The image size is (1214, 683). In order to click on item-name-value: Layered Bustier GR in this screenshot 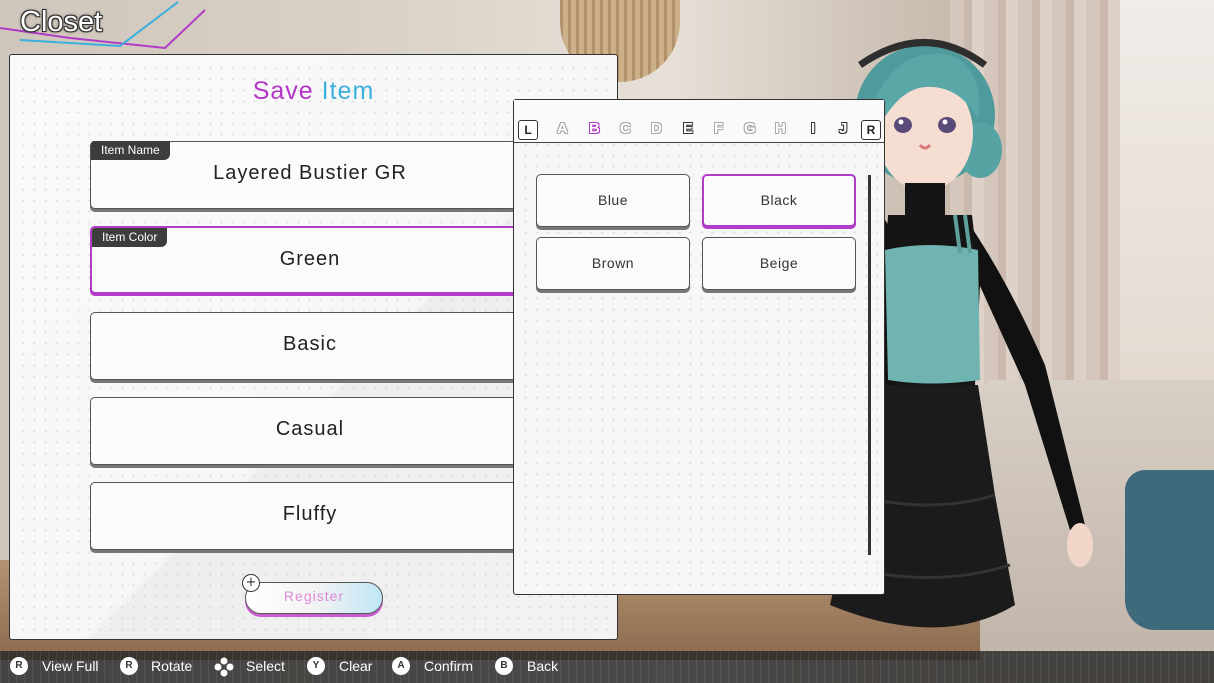, I will do `click(310, 173)`.